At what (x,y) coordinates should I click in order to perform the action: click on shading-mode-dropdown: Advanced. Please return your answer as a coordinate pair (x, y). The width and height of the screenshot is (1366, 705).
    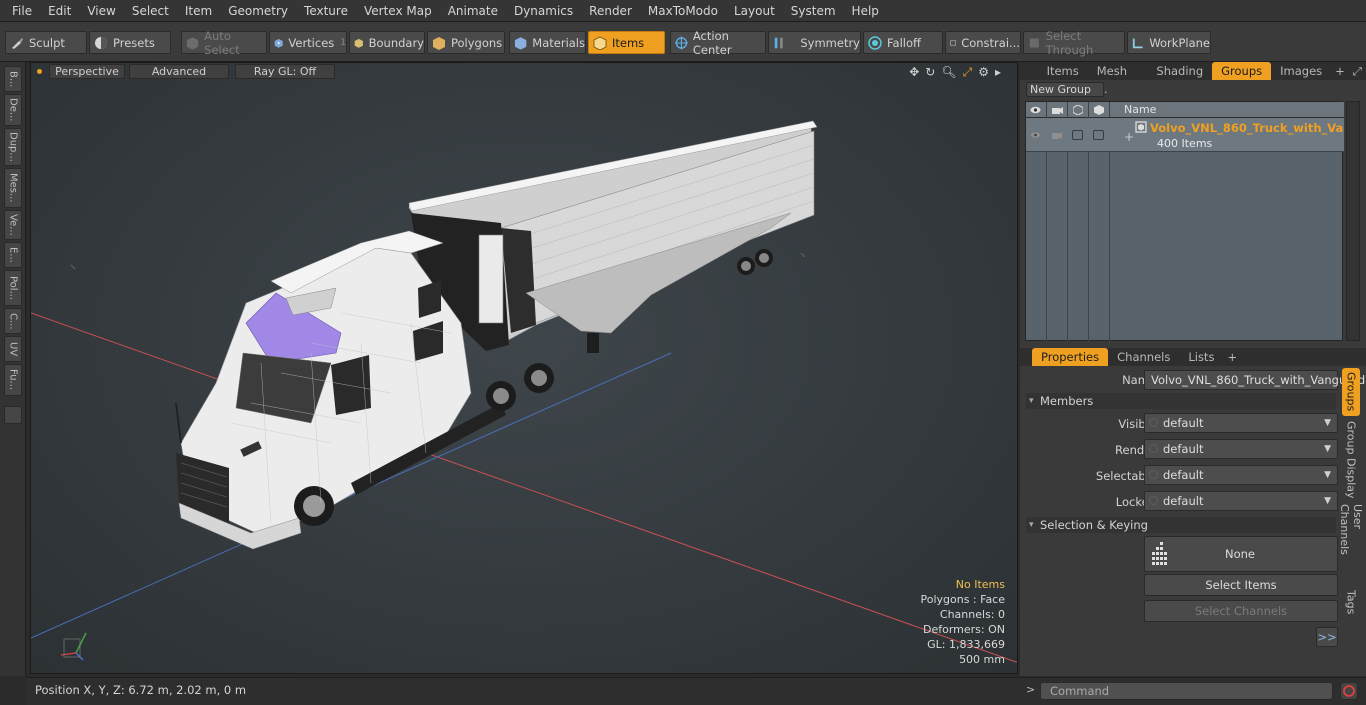
    Looking at the image, I should click on (179, 71).